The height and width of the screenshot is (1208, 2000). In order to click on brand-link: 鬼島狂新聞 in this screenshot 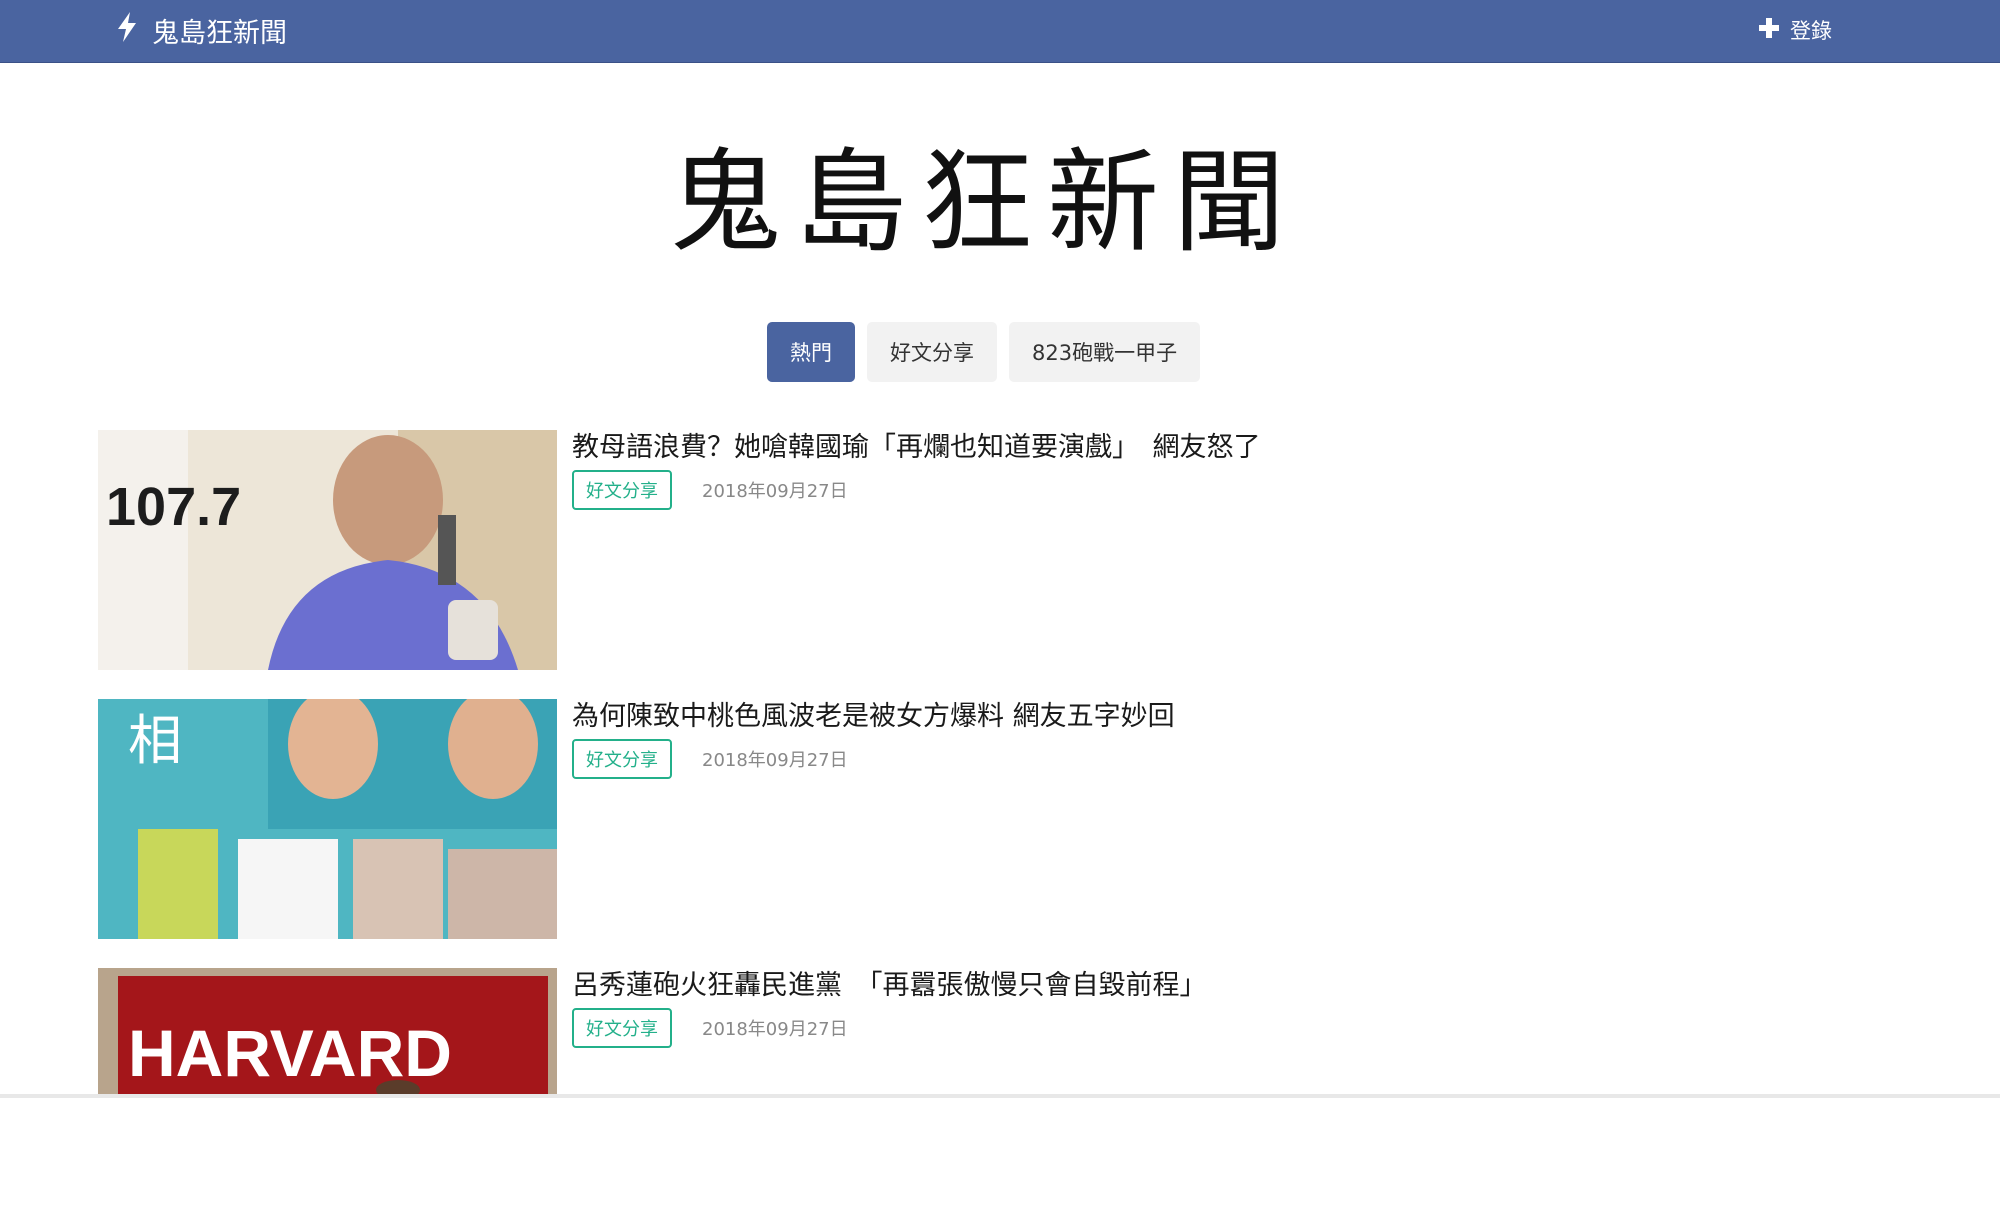, I will do `click(200, 30)`.